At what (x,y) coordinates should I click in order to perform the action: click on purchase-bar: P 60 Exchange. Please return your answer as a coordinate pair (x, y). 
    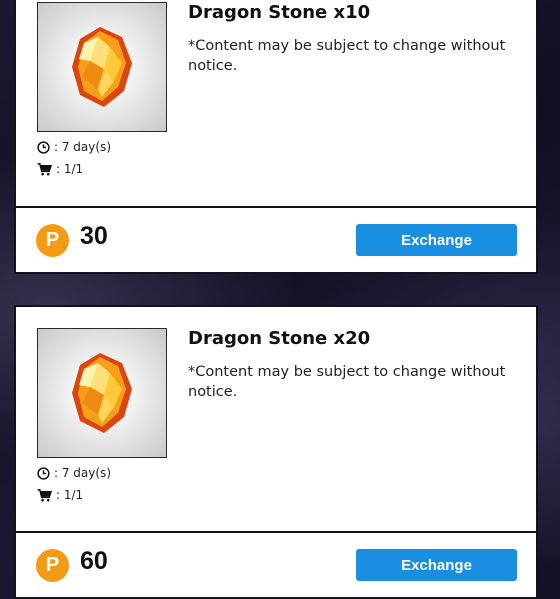
    Looking at the image, I should click on (276, 564).